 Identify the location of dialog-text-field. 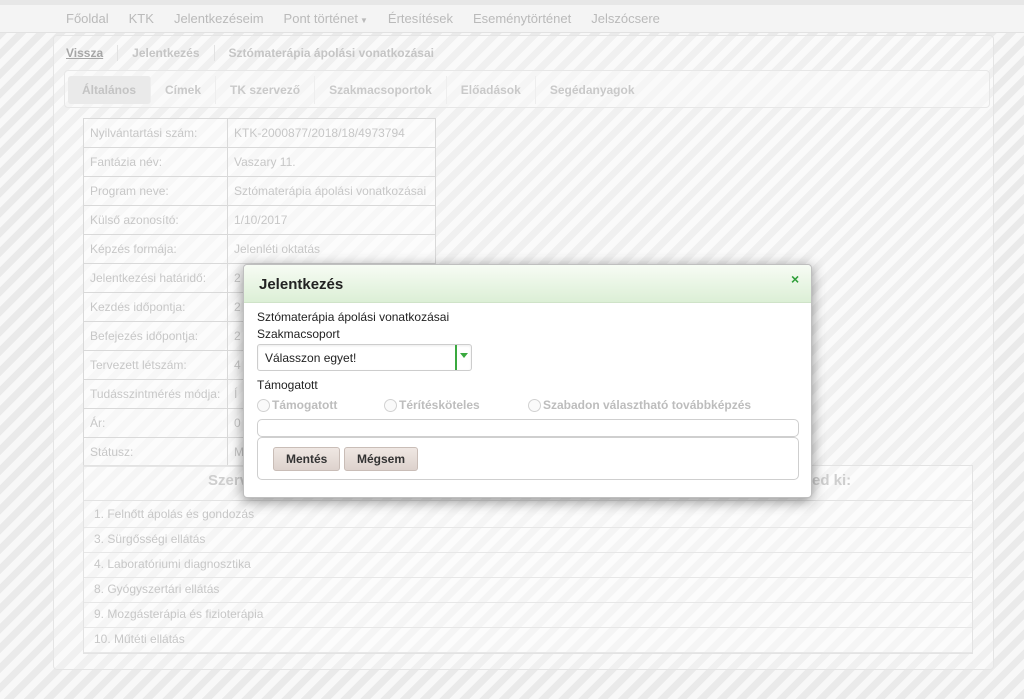
(528, 428).